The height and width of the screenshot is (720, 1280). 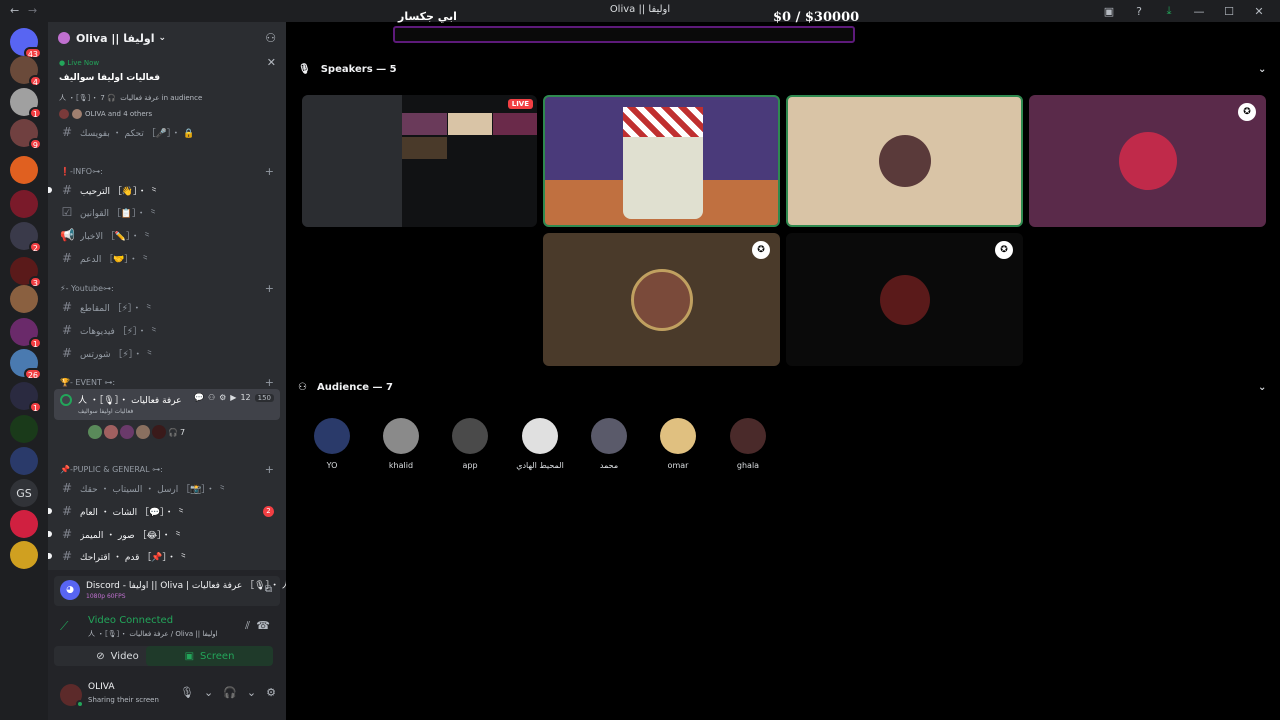 I want to click on audience-member: khalid, so click(x=401, y=444).